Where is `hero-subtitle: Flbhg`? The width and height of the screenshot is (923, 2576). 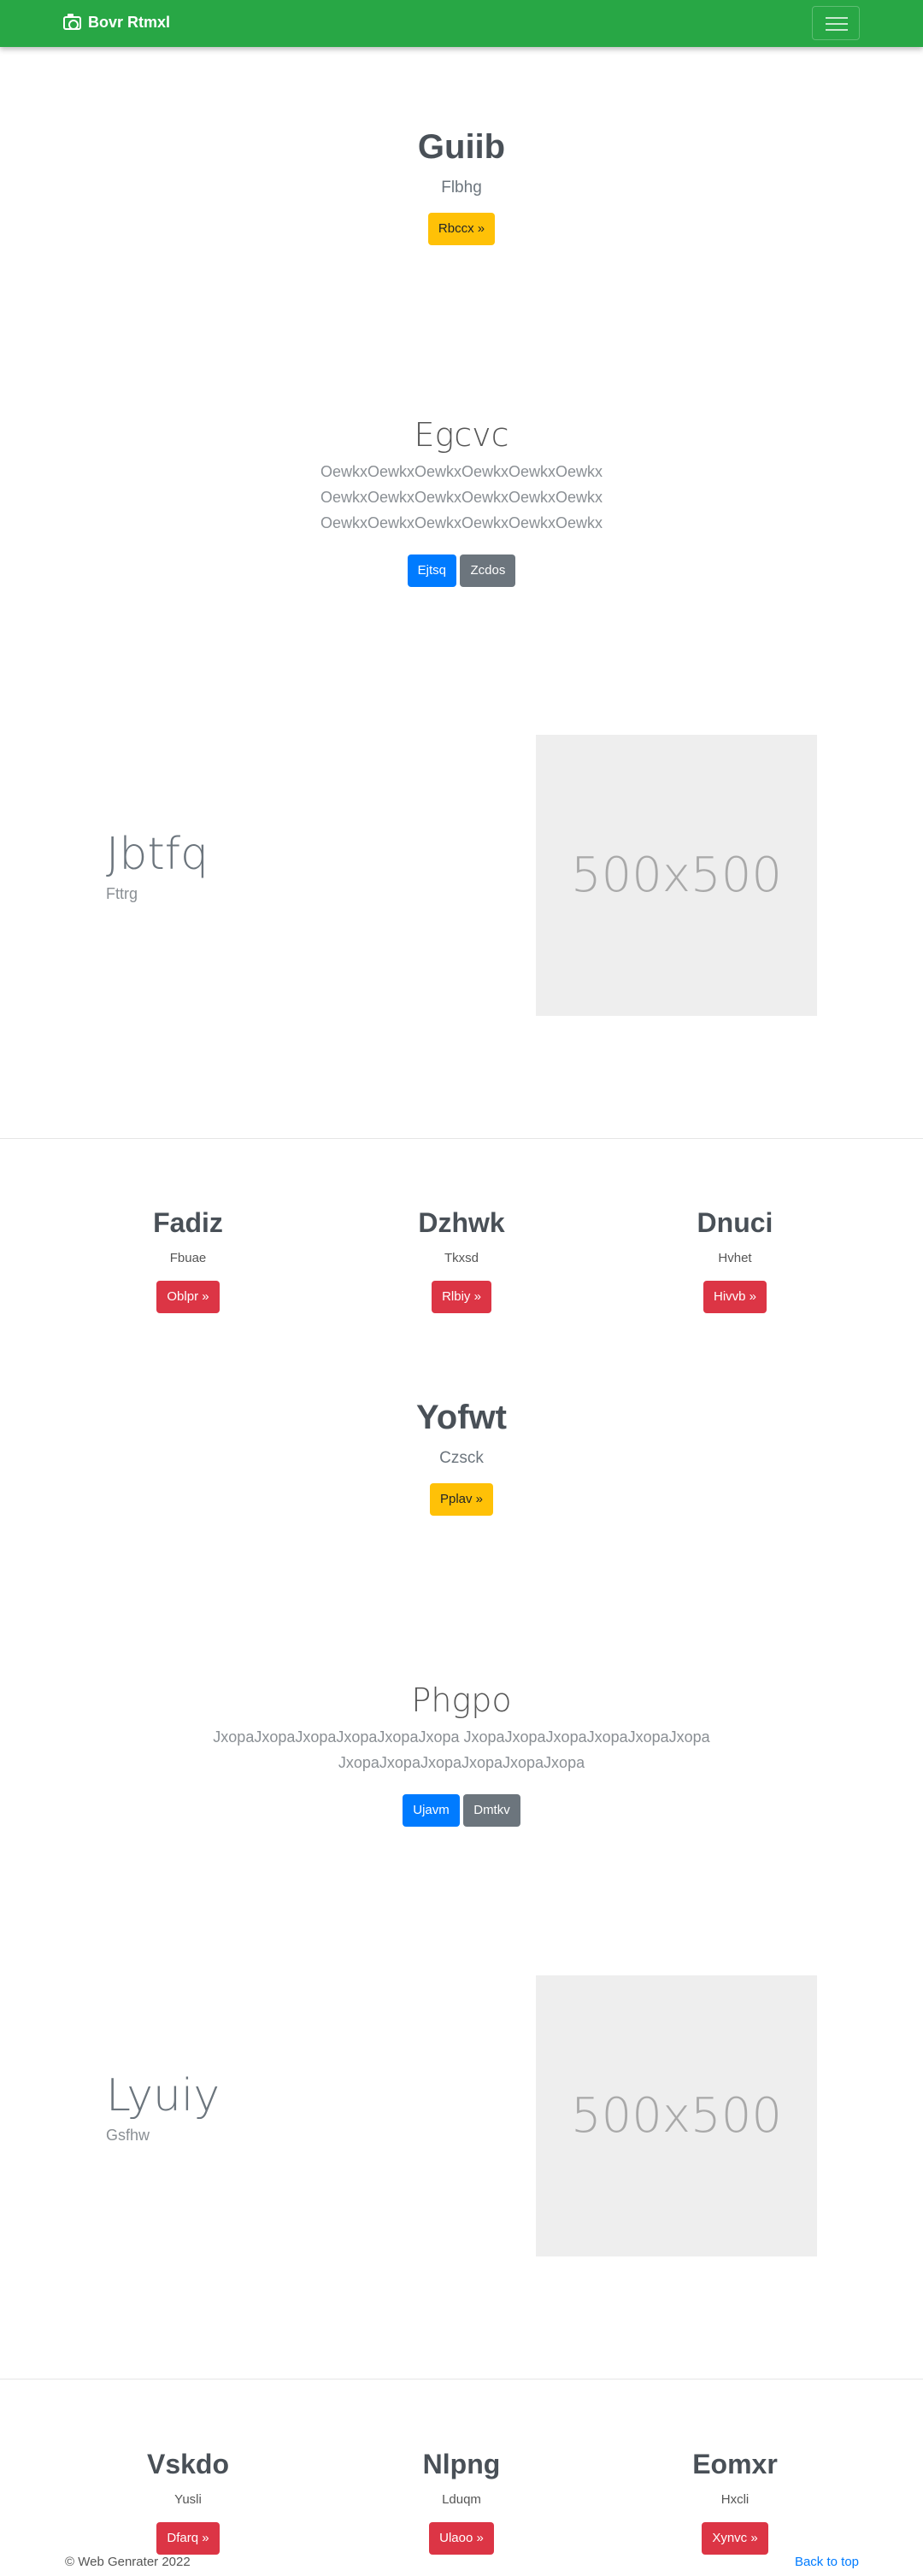 hero-subtitle: Flbhg is located at coordinates (461, 188).